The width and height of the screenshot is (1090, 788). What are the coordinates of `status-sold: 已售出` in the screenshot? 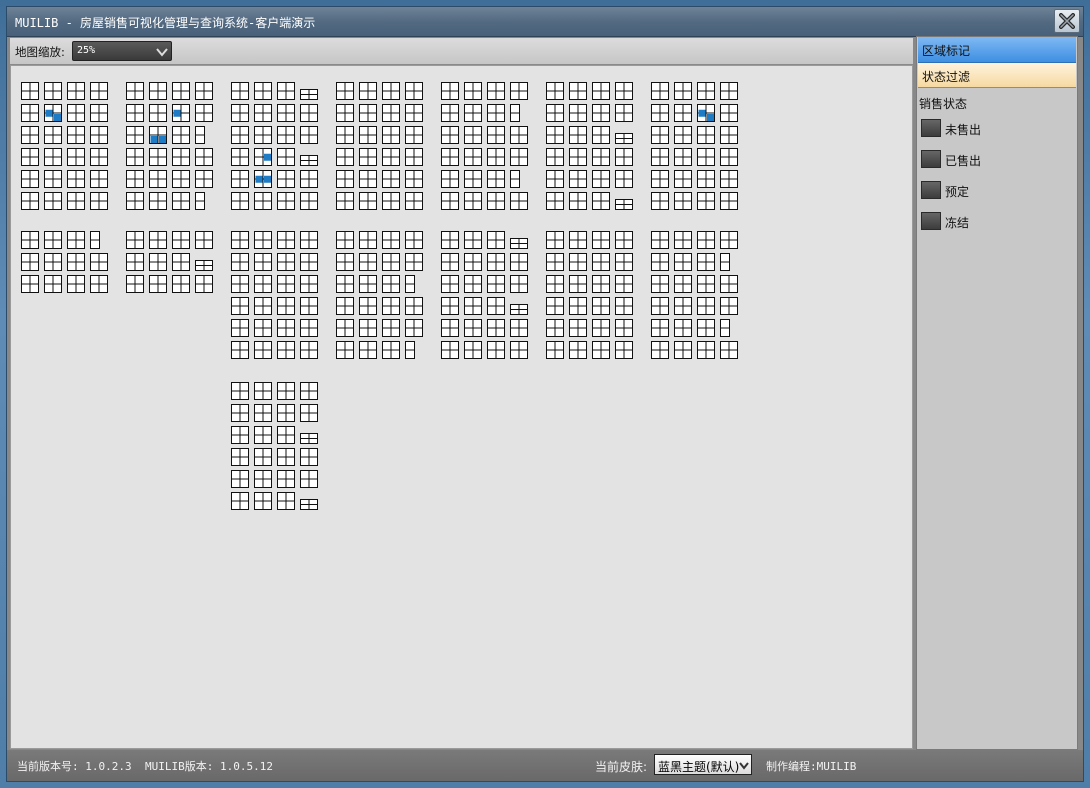 It's located at (996, 160).